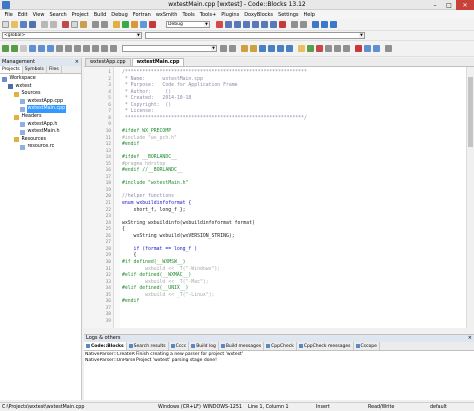  What do you see at coordinates (223, 48) in the screenshot?
I see `search-icon` at bounding box center [223, 48].